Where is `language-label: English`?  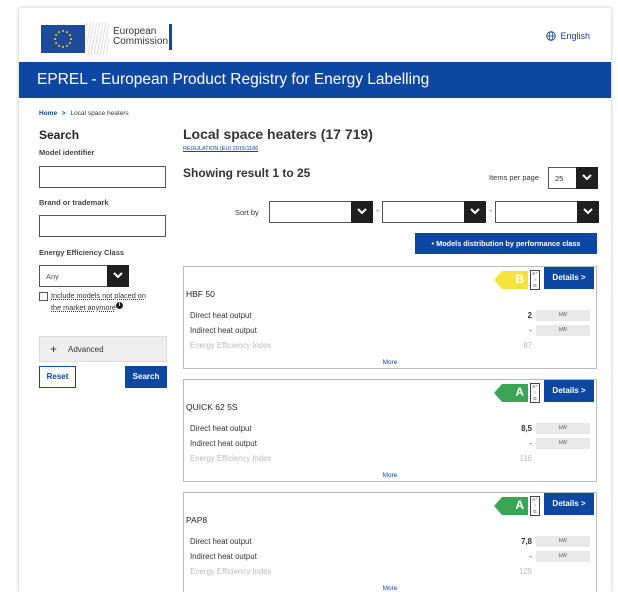
language-label: English is located at coordinates (575, 36).